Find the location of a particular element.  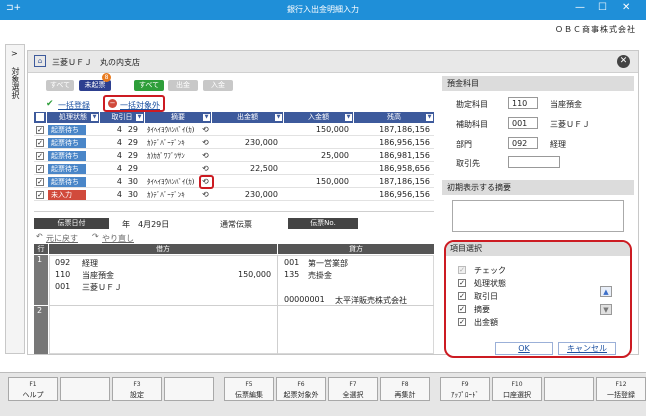

filter-deposit: 入金 is located at coordinates (218, 85).